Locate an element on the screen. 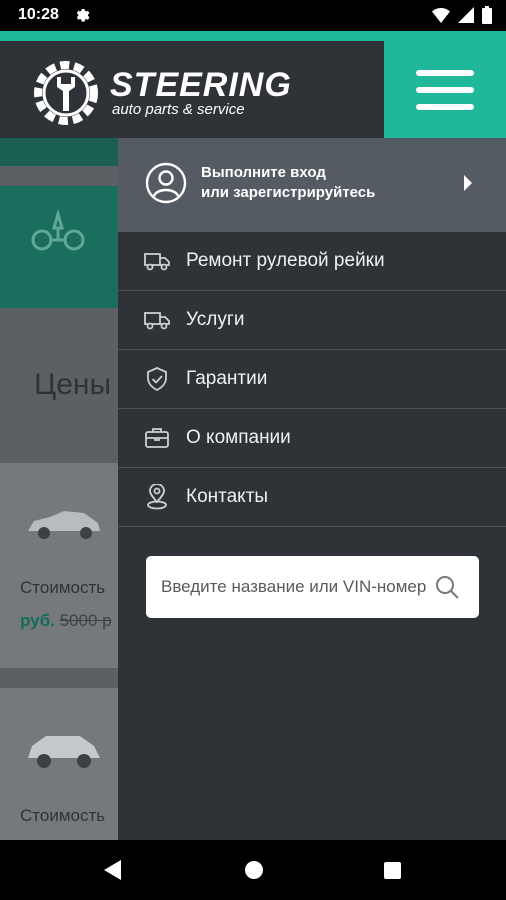  status-bar: 10:28 is located at coordinates (253, 15).